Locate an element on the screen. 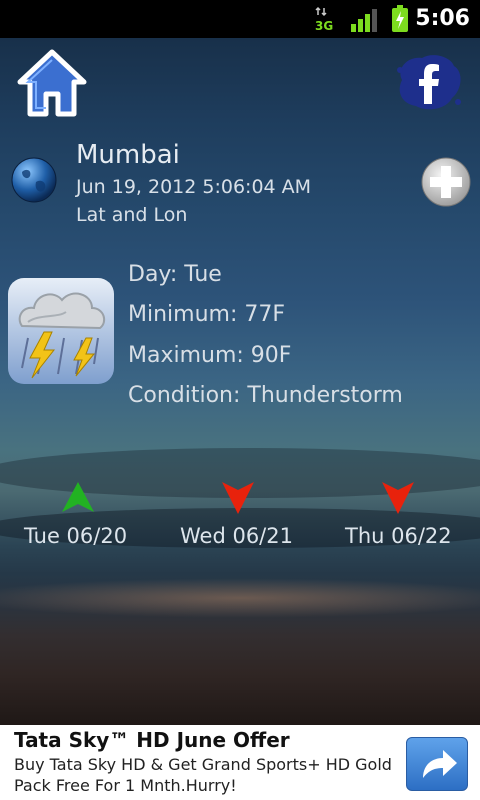 The height and width of the screenshot is (800, 480). arrow-up-icon is located at coordinates (78, 497).